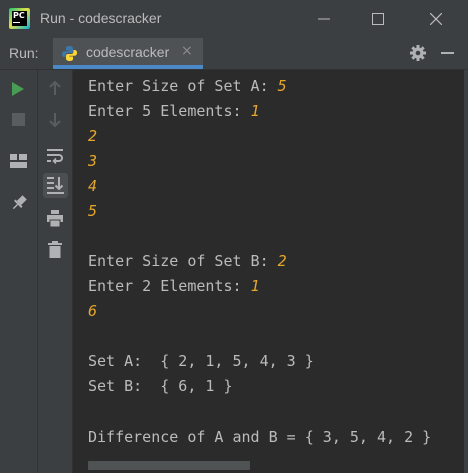 This screenshot has height=473, width=468. I want to click on clear-all-icon, so click(55, 249).